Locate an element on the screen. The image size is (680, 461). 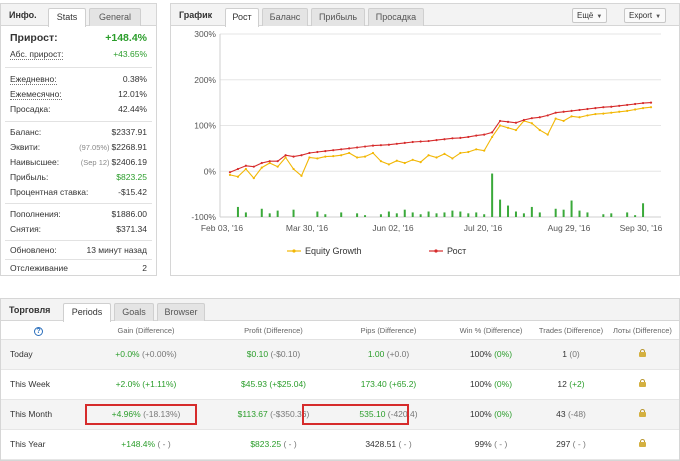
monthly-label: Ежемесячно: is located at coordinates (36, 94).